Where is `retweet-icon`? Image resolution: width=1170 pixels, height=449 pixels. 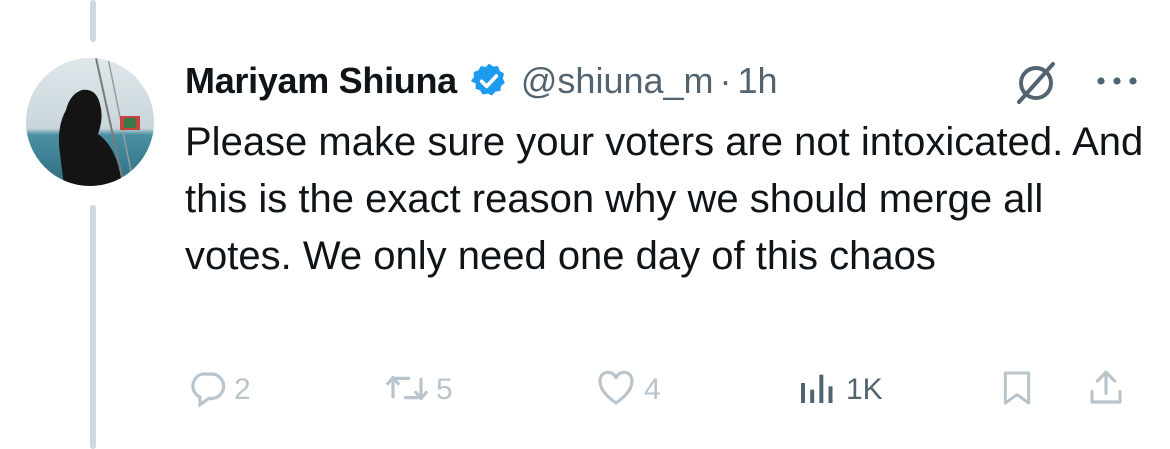 retweet-icon is located at coordinates (407, 390).